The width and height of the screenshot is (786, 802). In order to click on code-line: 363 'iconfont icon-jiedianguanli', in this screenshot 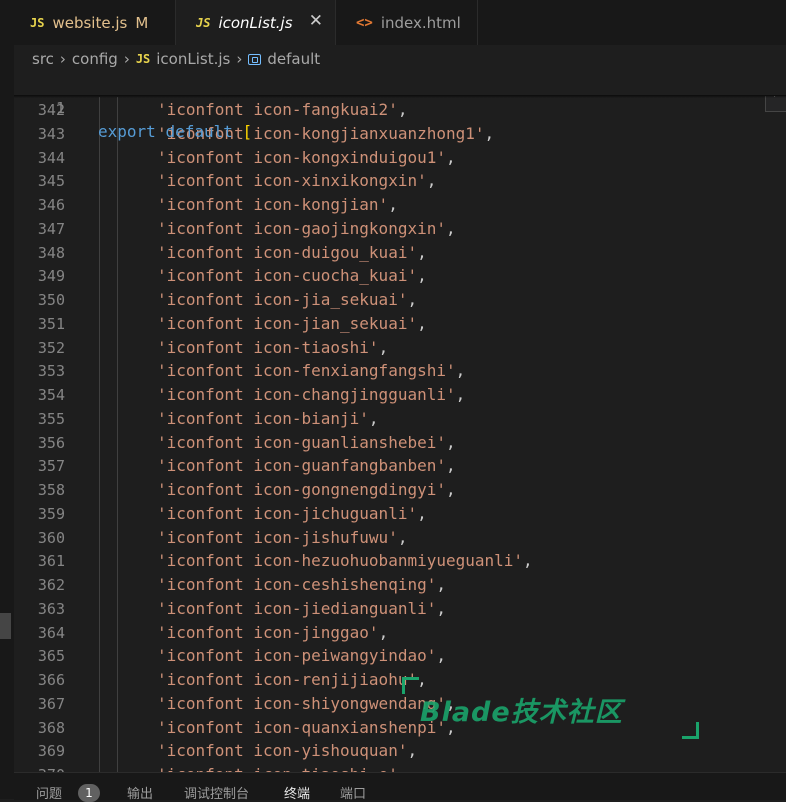, I will do `click(400, 609)`.